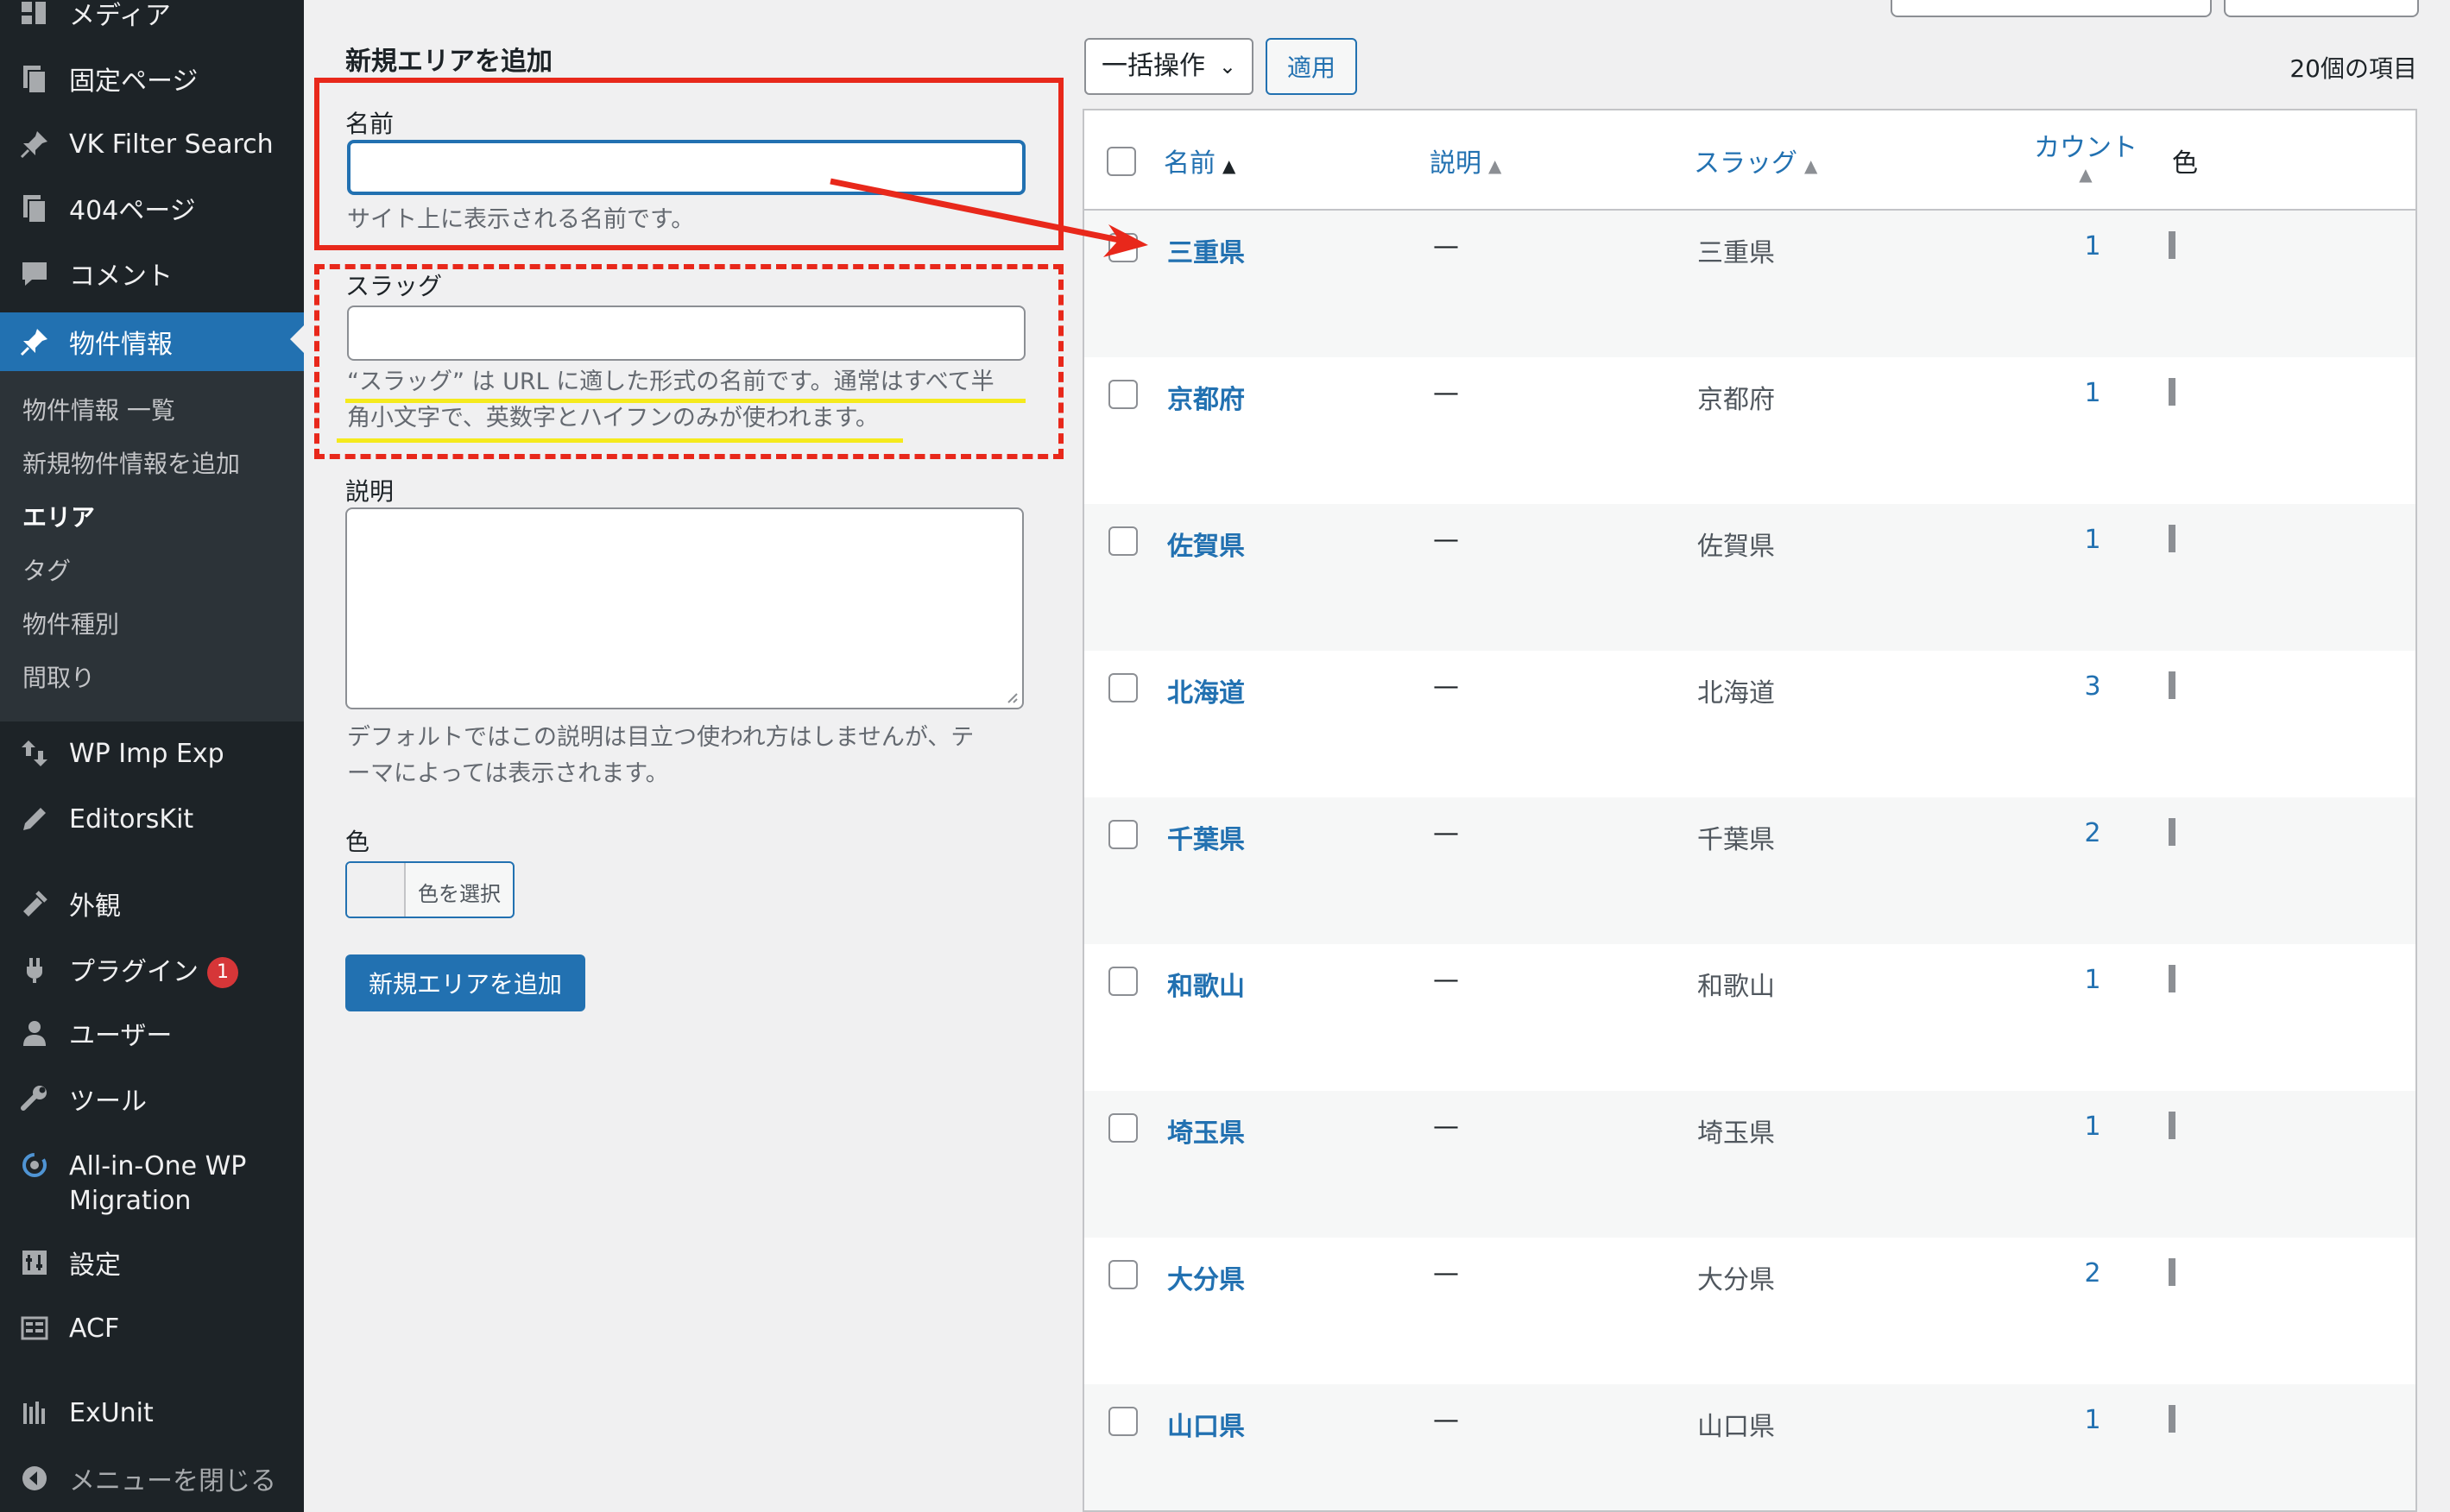 The width and height of the screenshot is (2450, 1512). I want to click on menu-item-label: 外観, so click(95, 906).